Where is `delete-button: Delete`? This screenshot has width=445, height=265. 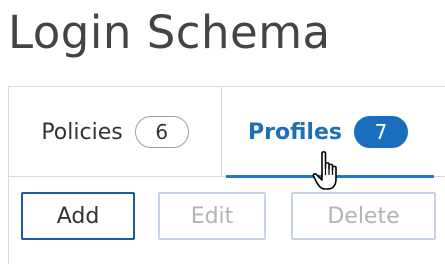
delete-button: Delete is located at coordinates (363, 216).